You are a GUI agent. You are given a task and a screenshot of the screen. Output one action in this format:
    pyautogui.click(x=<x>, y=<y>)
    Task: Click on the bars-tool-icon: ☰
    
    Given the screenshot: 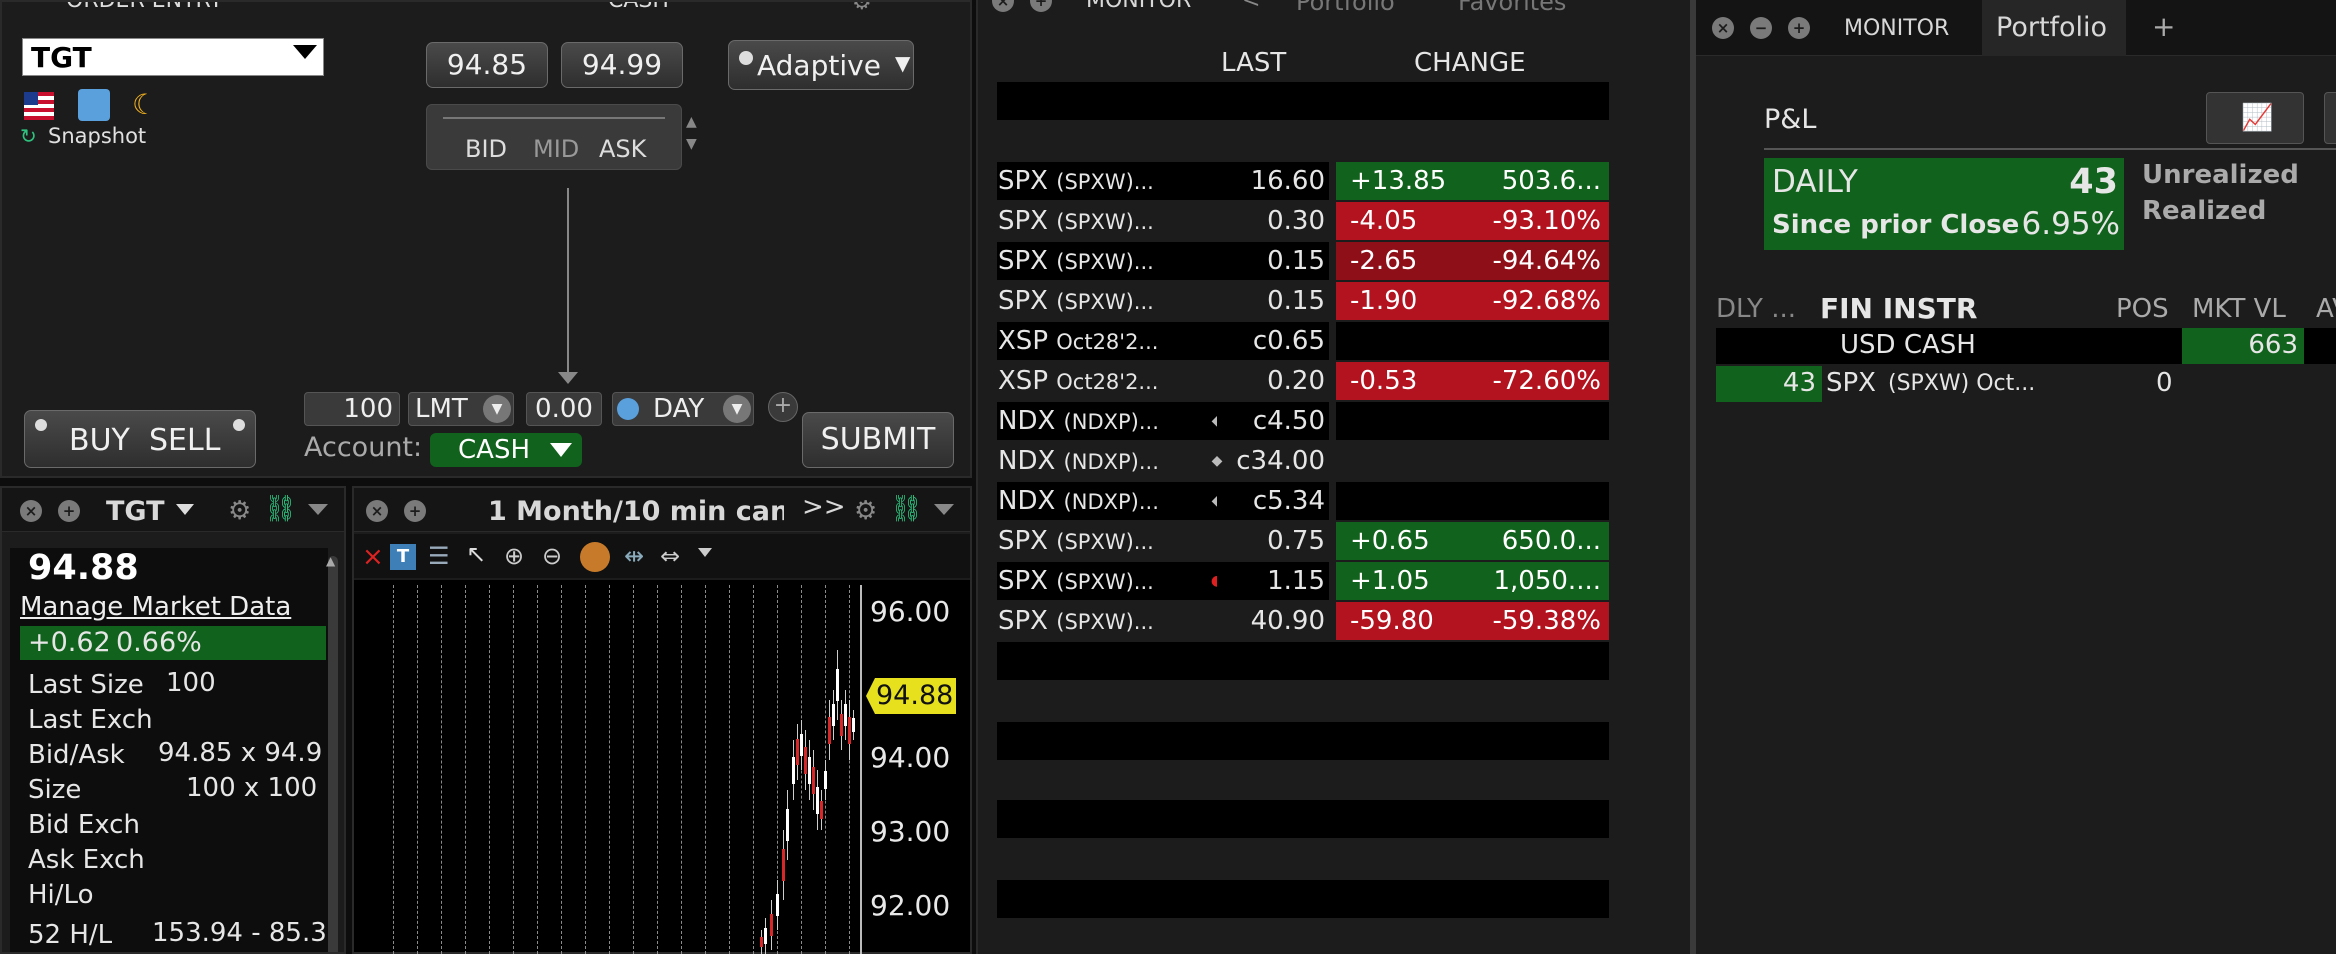 What is the action you would take?
    pyautogui.click(x=439, y=556)
    